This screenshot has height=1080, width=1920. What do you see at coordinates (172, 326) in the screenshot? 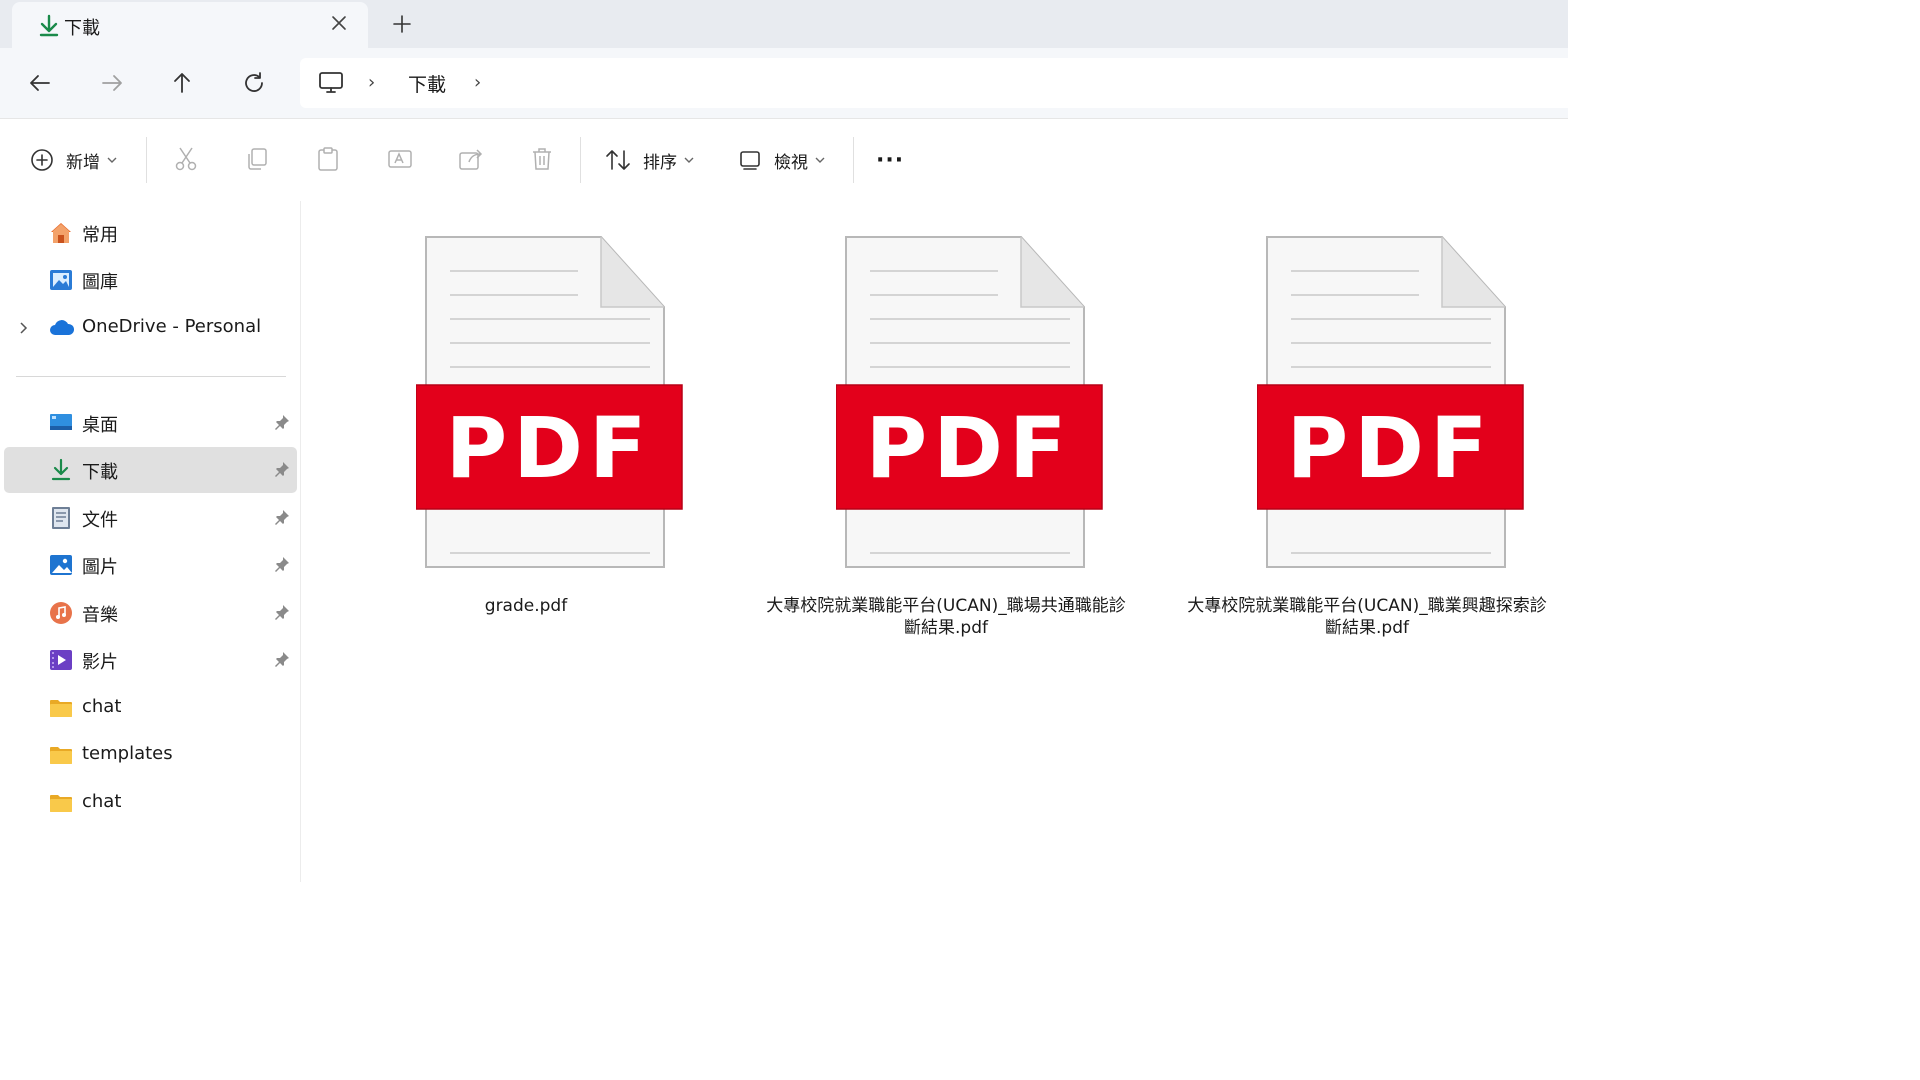
I see `sidebar-item-label: OneDrive - Personal` at bounding box center [172, 326].